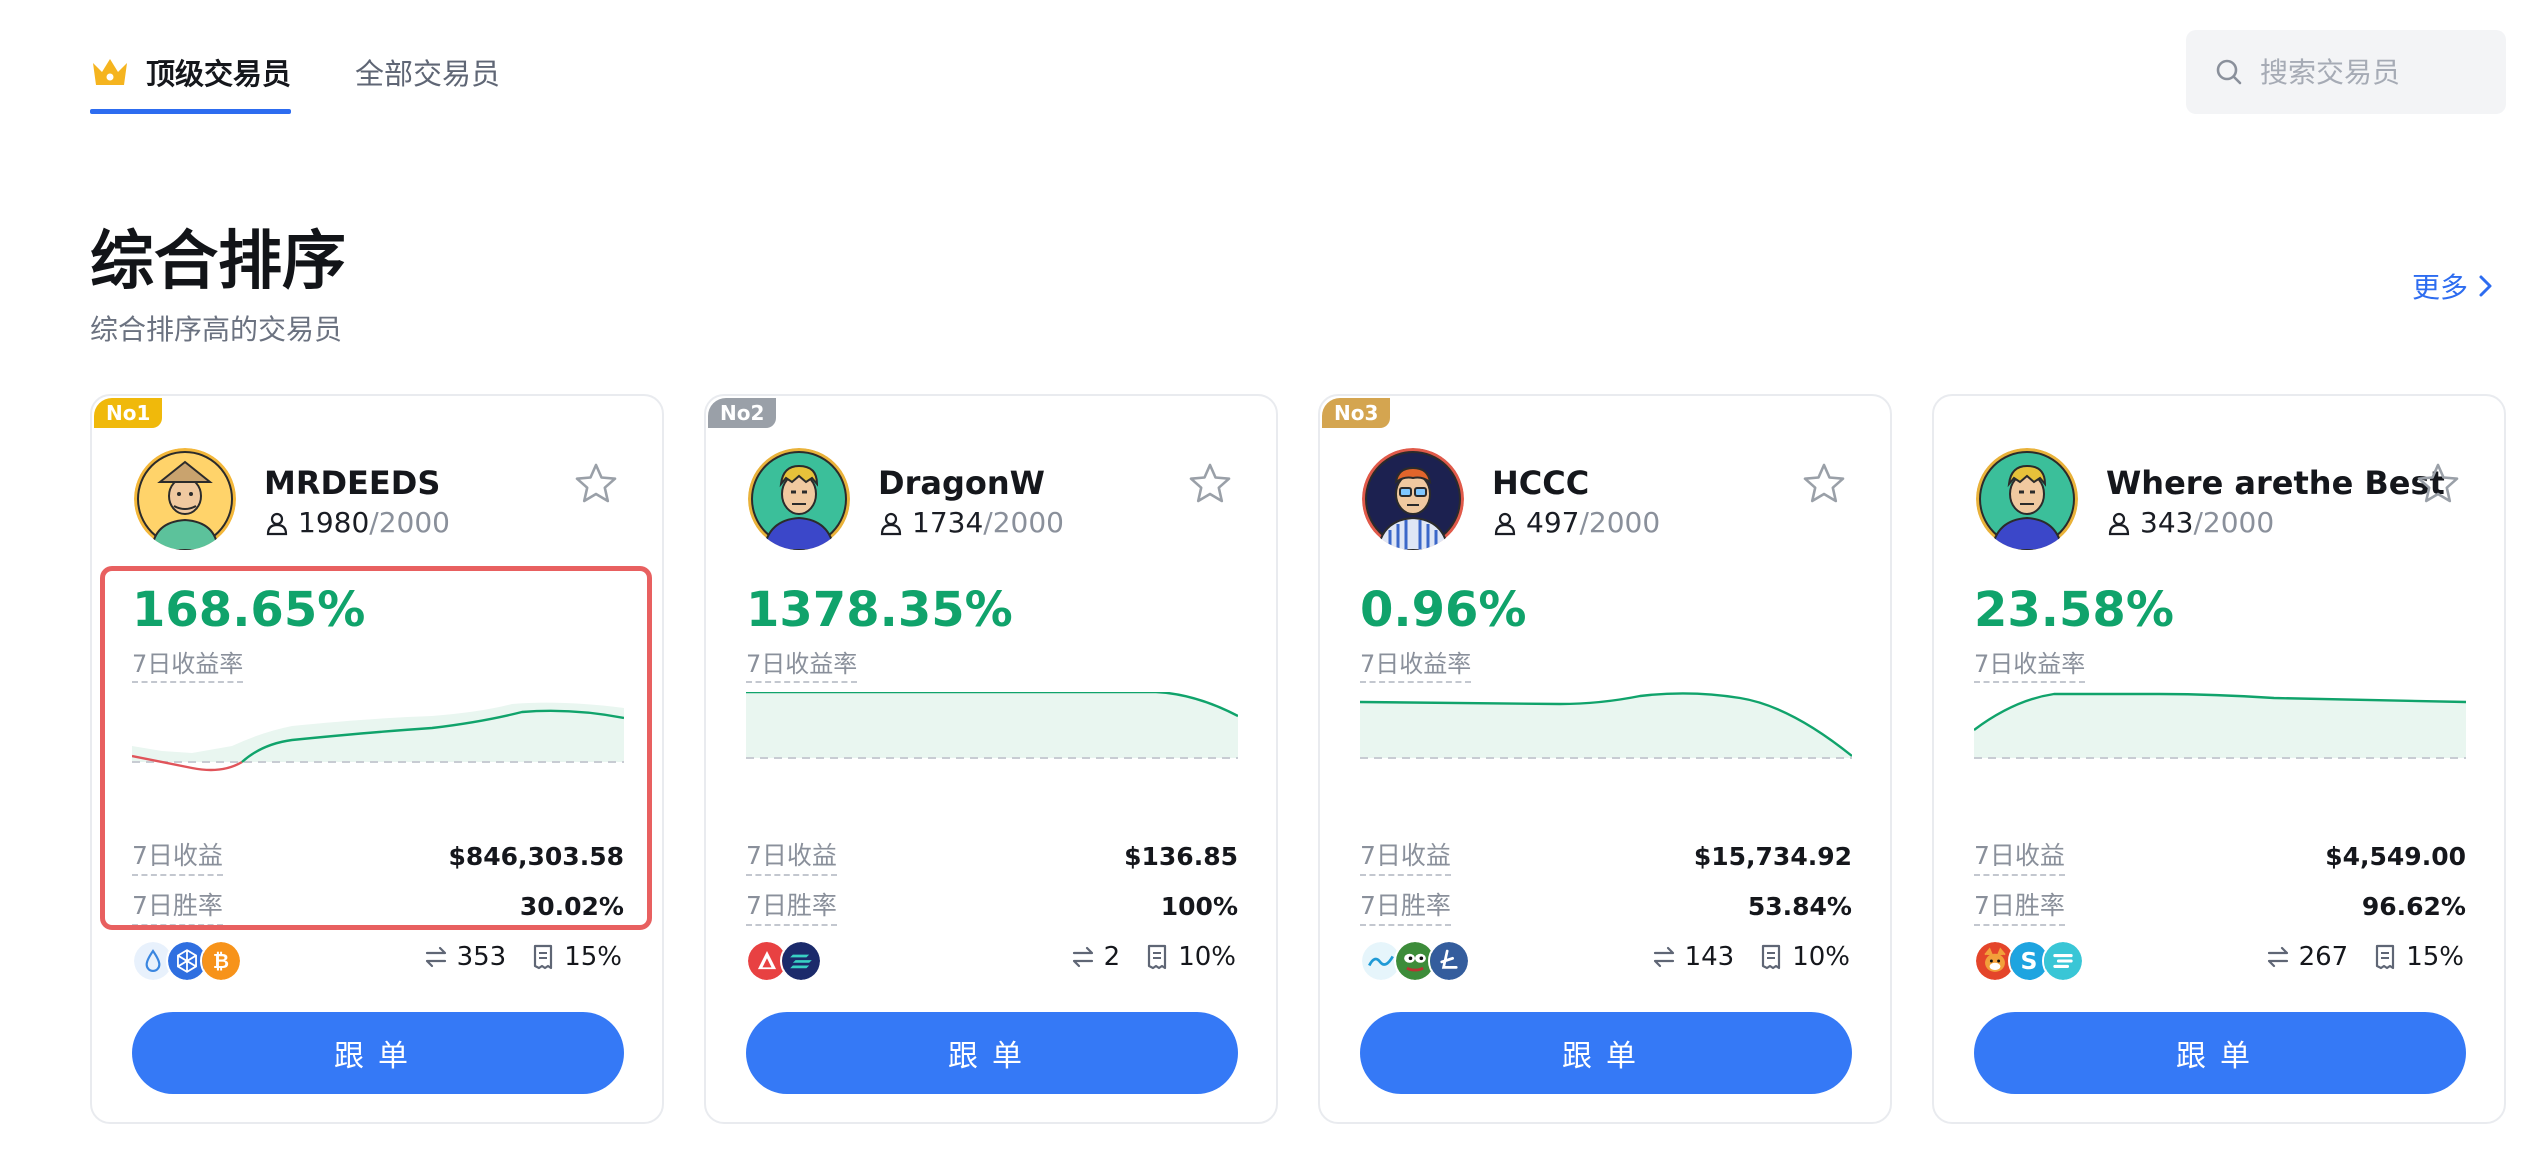  I want to click on follower-count: 1980/2000, so click(357, 522).